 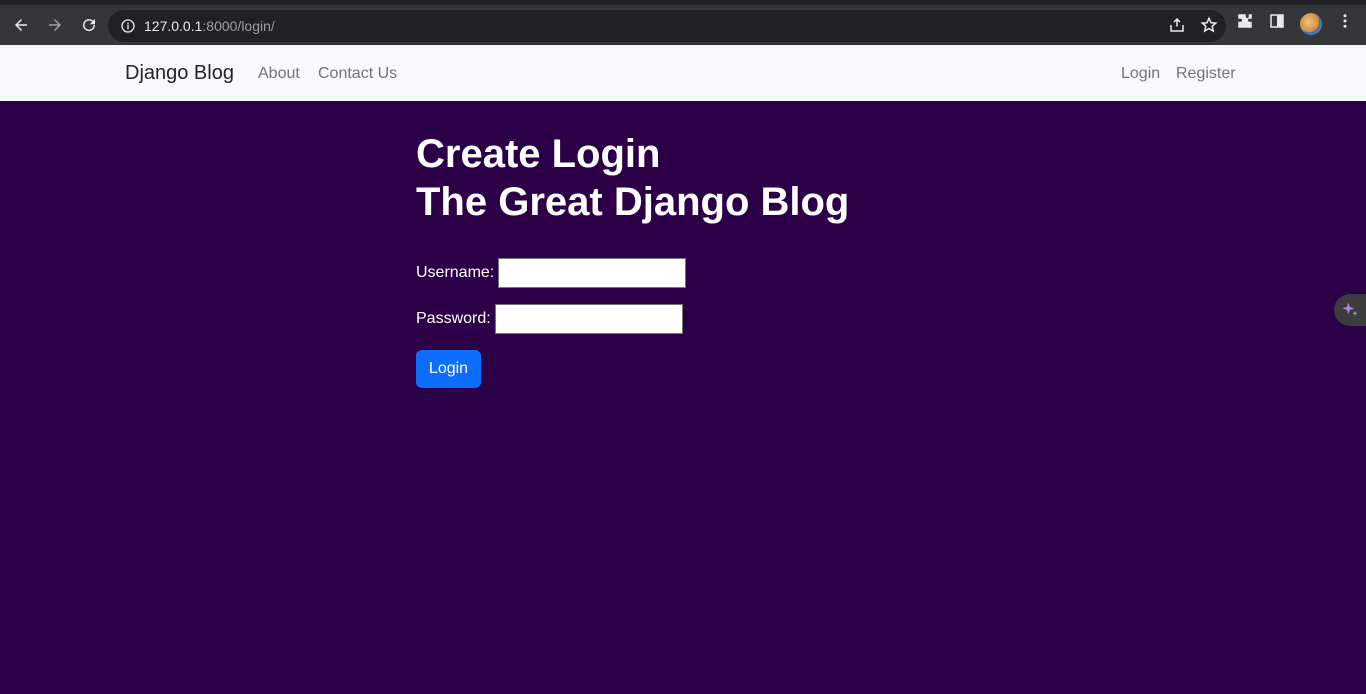 I want to click on extensions-icon, so click(x=1245, y=21).